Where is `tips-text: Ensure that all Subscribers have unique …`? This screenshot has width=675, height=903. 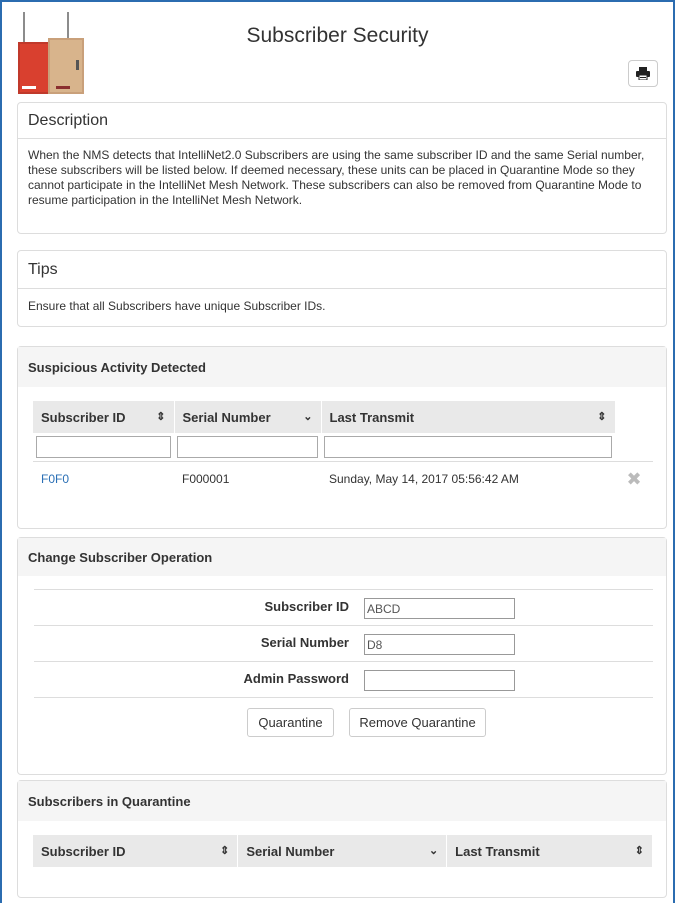 tips-text: Ensure that all Subscribers have unique … is located at coordinates (177, 306).